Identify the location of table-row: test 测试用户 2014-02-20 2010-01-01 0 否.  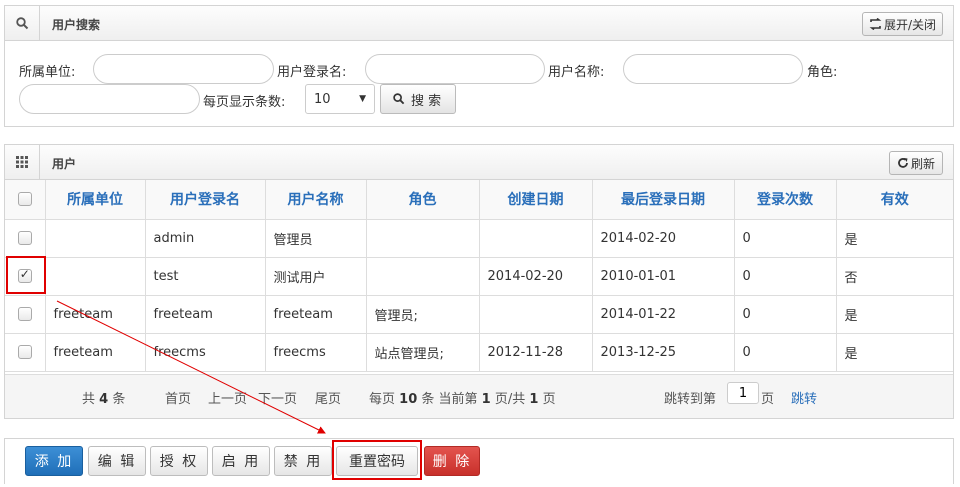
(479, 276).